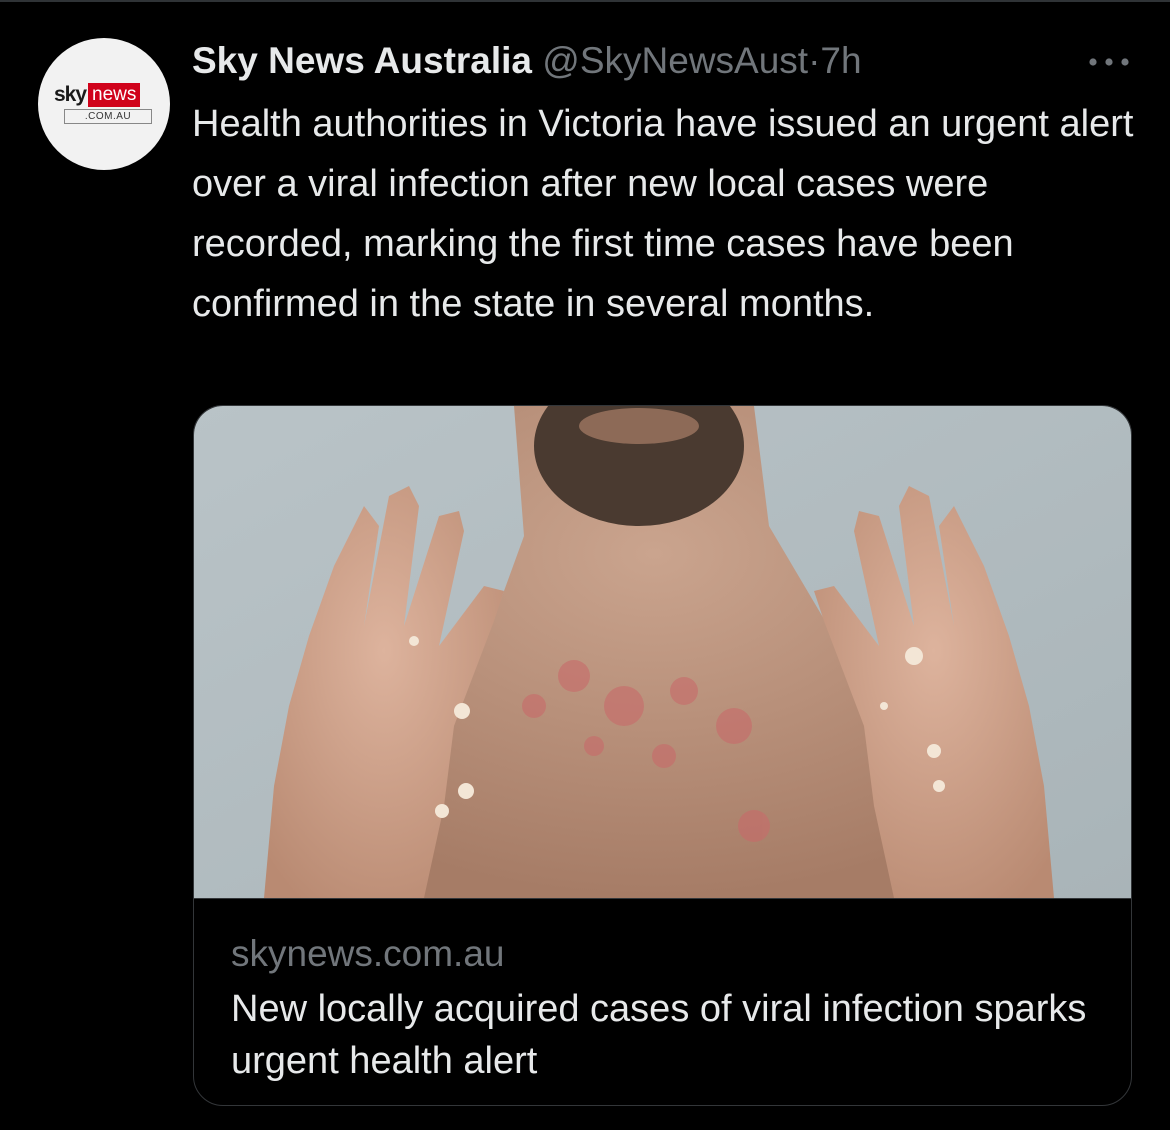 Image resolution: width=1170 pixels, height=1130 pixels. Describe the element at coordinates (675, 60) in the screenshot. I see `author-handle: @SkyNewsAust` at that location.